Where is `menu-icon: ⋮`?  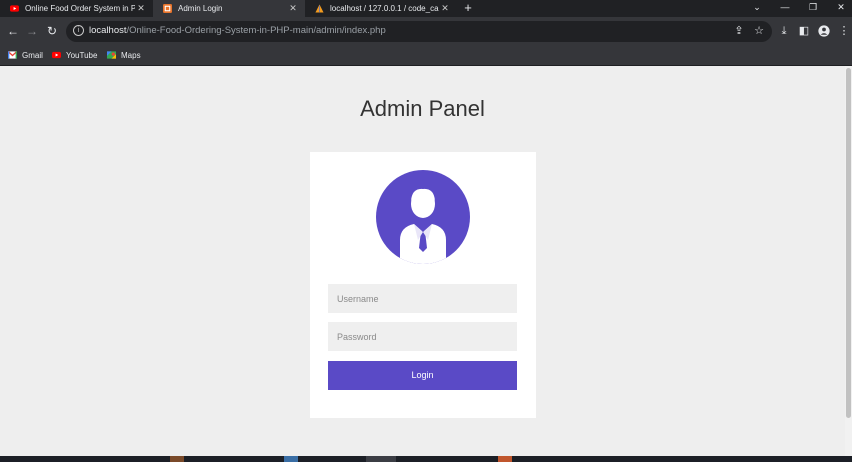
menu-icon: ⋮ is located at coordinates (844, 31).